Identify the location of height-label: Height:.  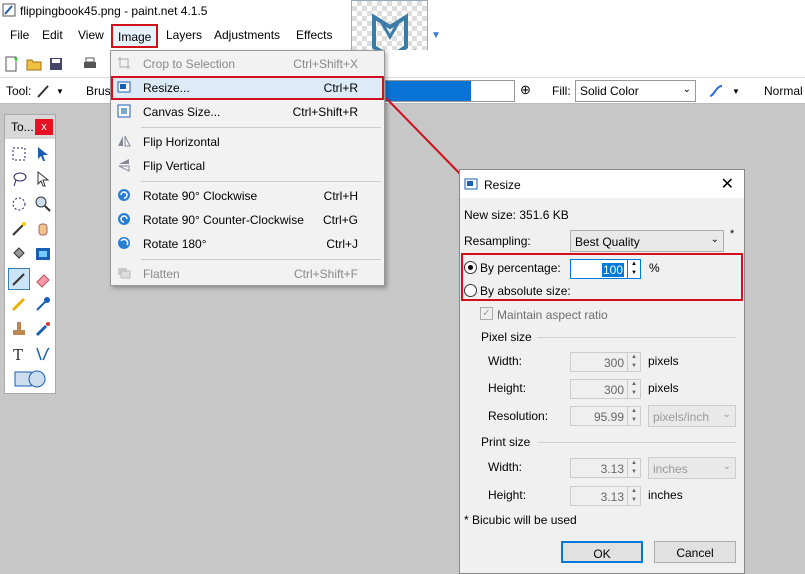
(507, 388).